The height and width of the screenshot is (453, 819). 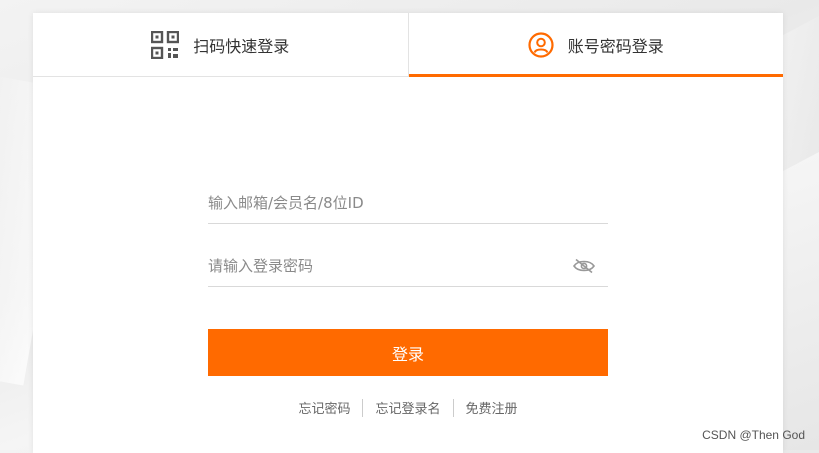 I want to click on tab-account-label: 账号密码登录, so click(x=615, y=46).